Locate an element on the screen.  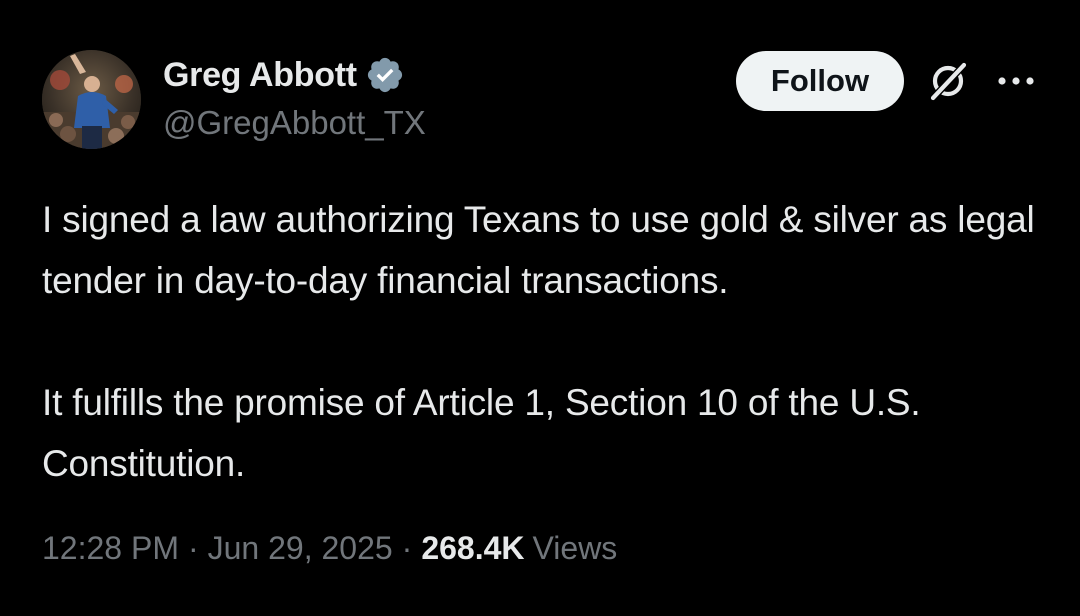
avatar is located at coordinates (91, 99).